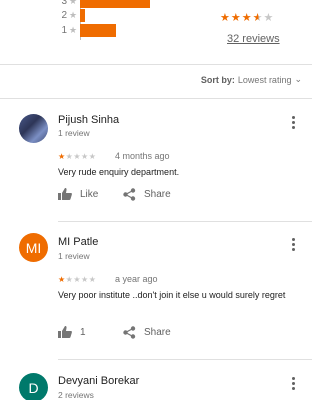 The image size is (320, 400). What do you see at coordinates (142, 156) in the screenshot?
I see `review-date: 4 months ago` at bounding box center [142, 156].